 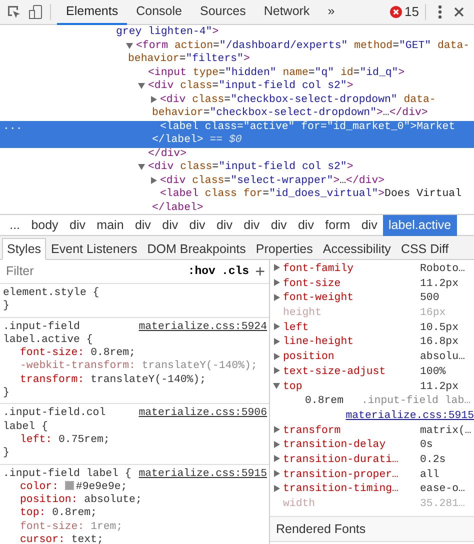 What do you see at coordinates (92, 12) in the screenshot?
I see `panel-tab: Elements` at bounding box center [92, 12].